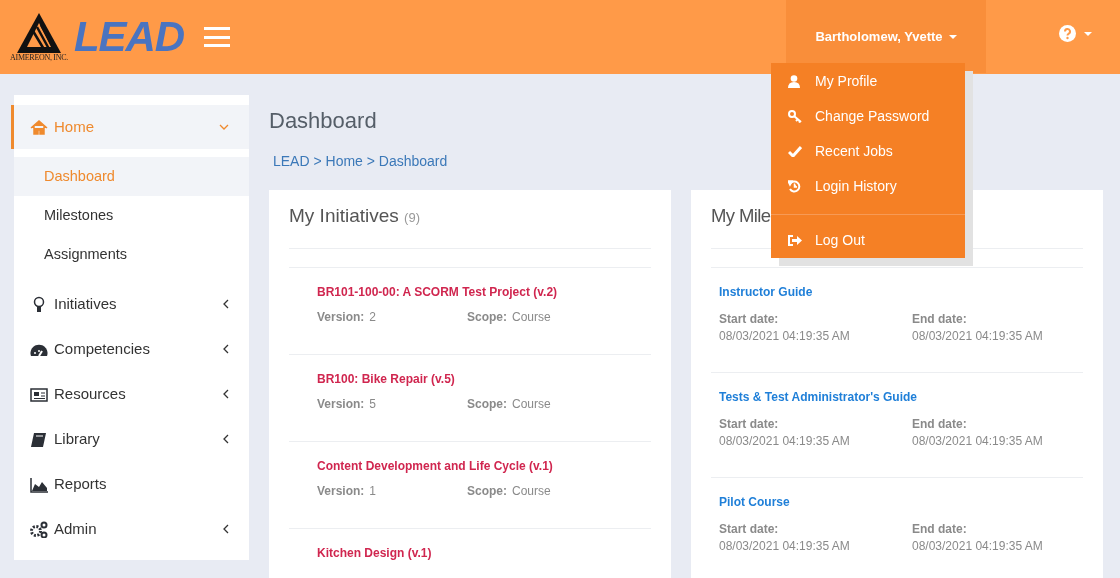  I want to click on logo-icon, so click(39, 32).